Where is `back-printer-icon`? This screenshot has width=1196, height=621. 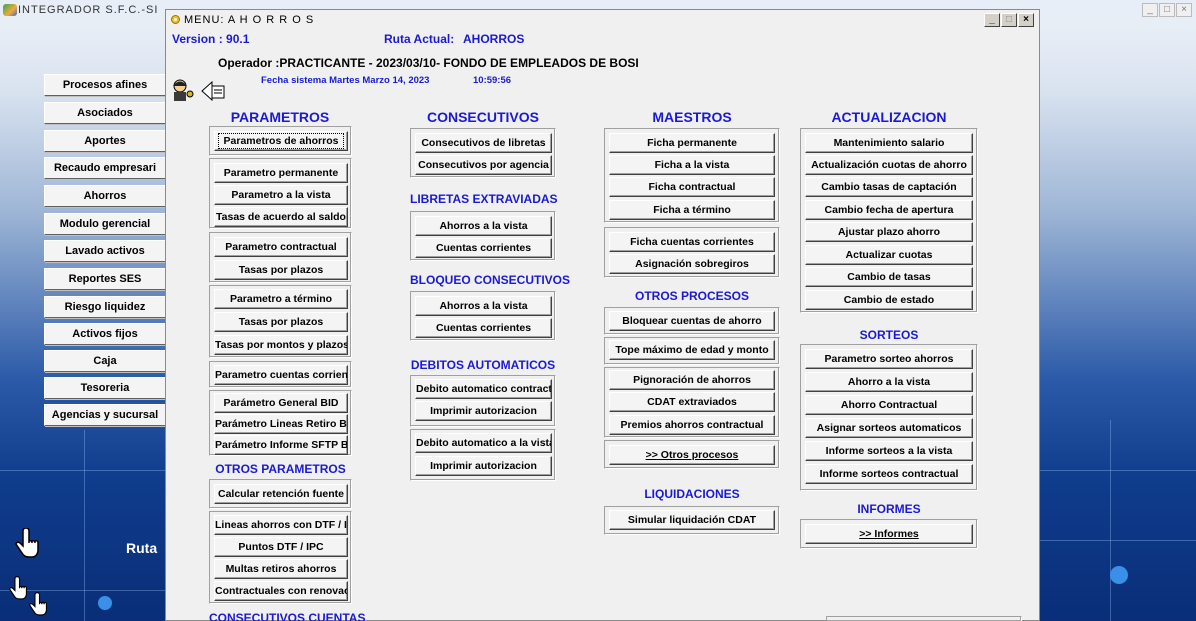 back-printer-icon is located at coordinates (213, 91).